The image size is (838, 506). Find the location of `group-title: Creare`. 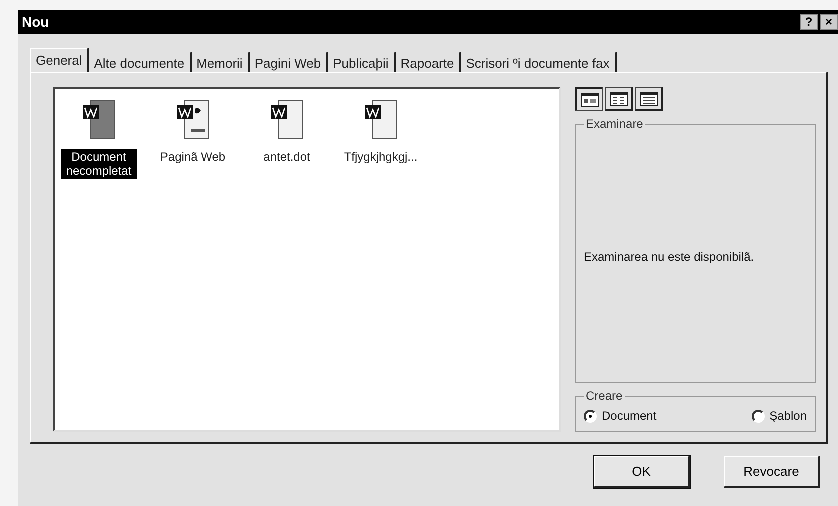

group-title: Creare is located at coordinates (604, 396).